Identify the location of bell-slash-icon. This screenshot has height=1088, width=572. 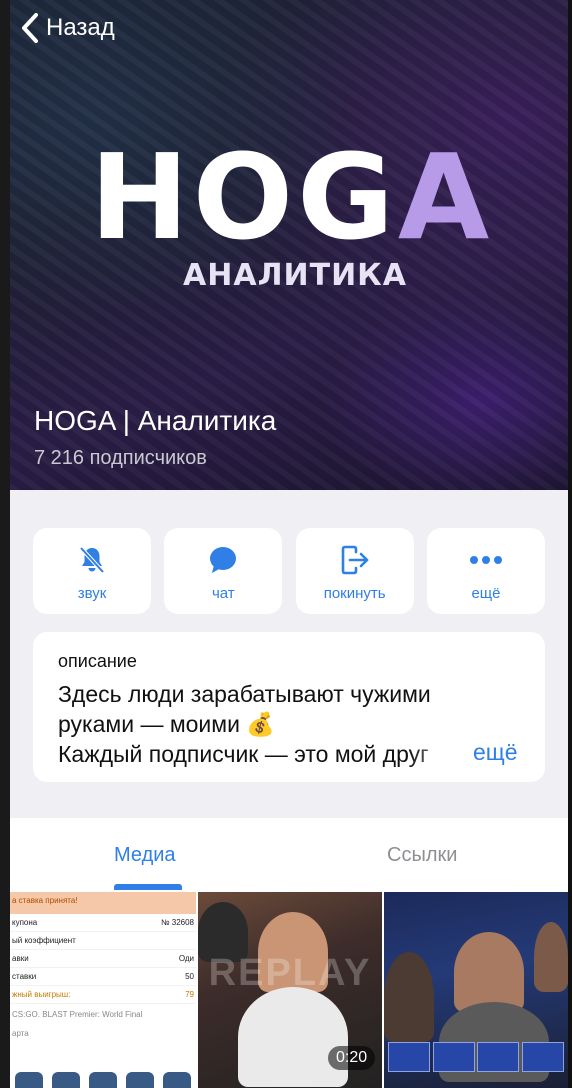
(92, 560).